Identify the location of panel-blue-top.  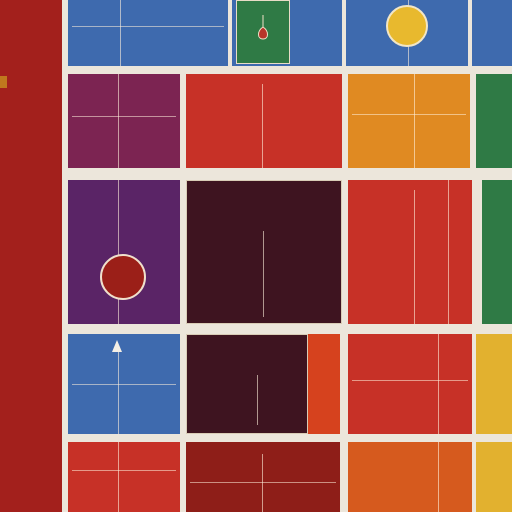
(148, 33).